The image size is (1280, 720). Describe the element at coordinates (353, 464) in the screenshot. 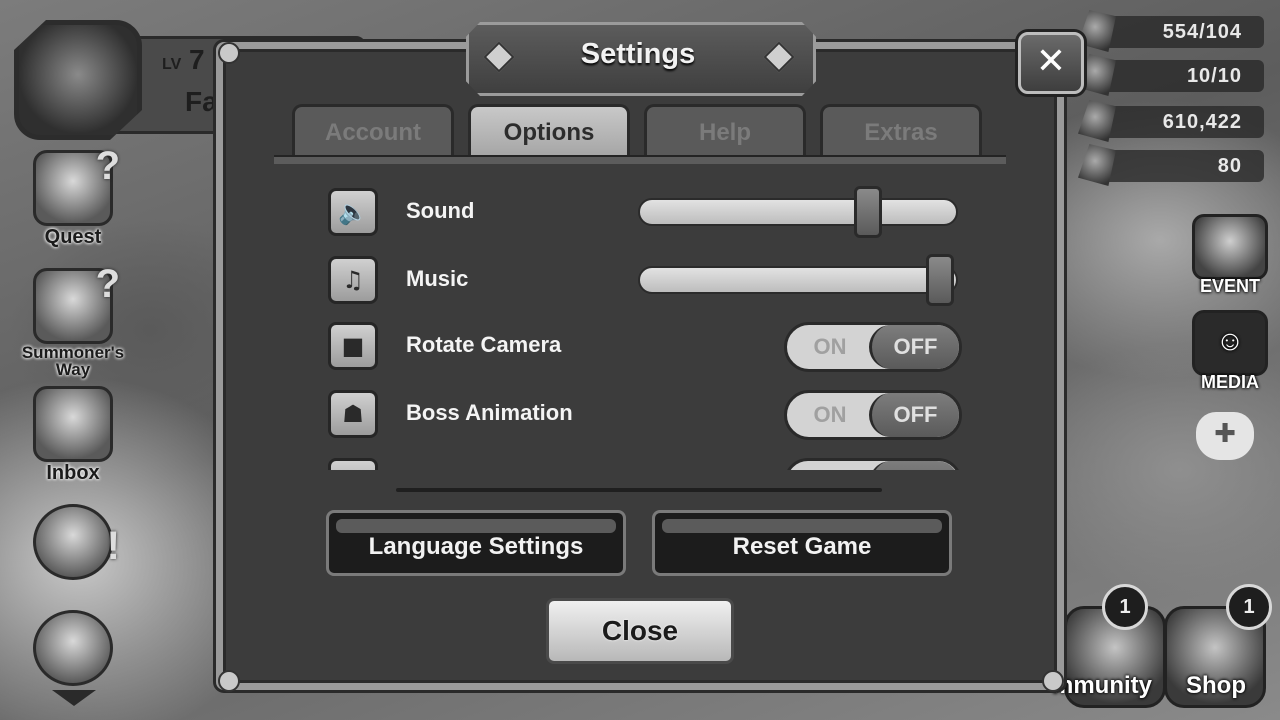

I see `option-icon` at that location.